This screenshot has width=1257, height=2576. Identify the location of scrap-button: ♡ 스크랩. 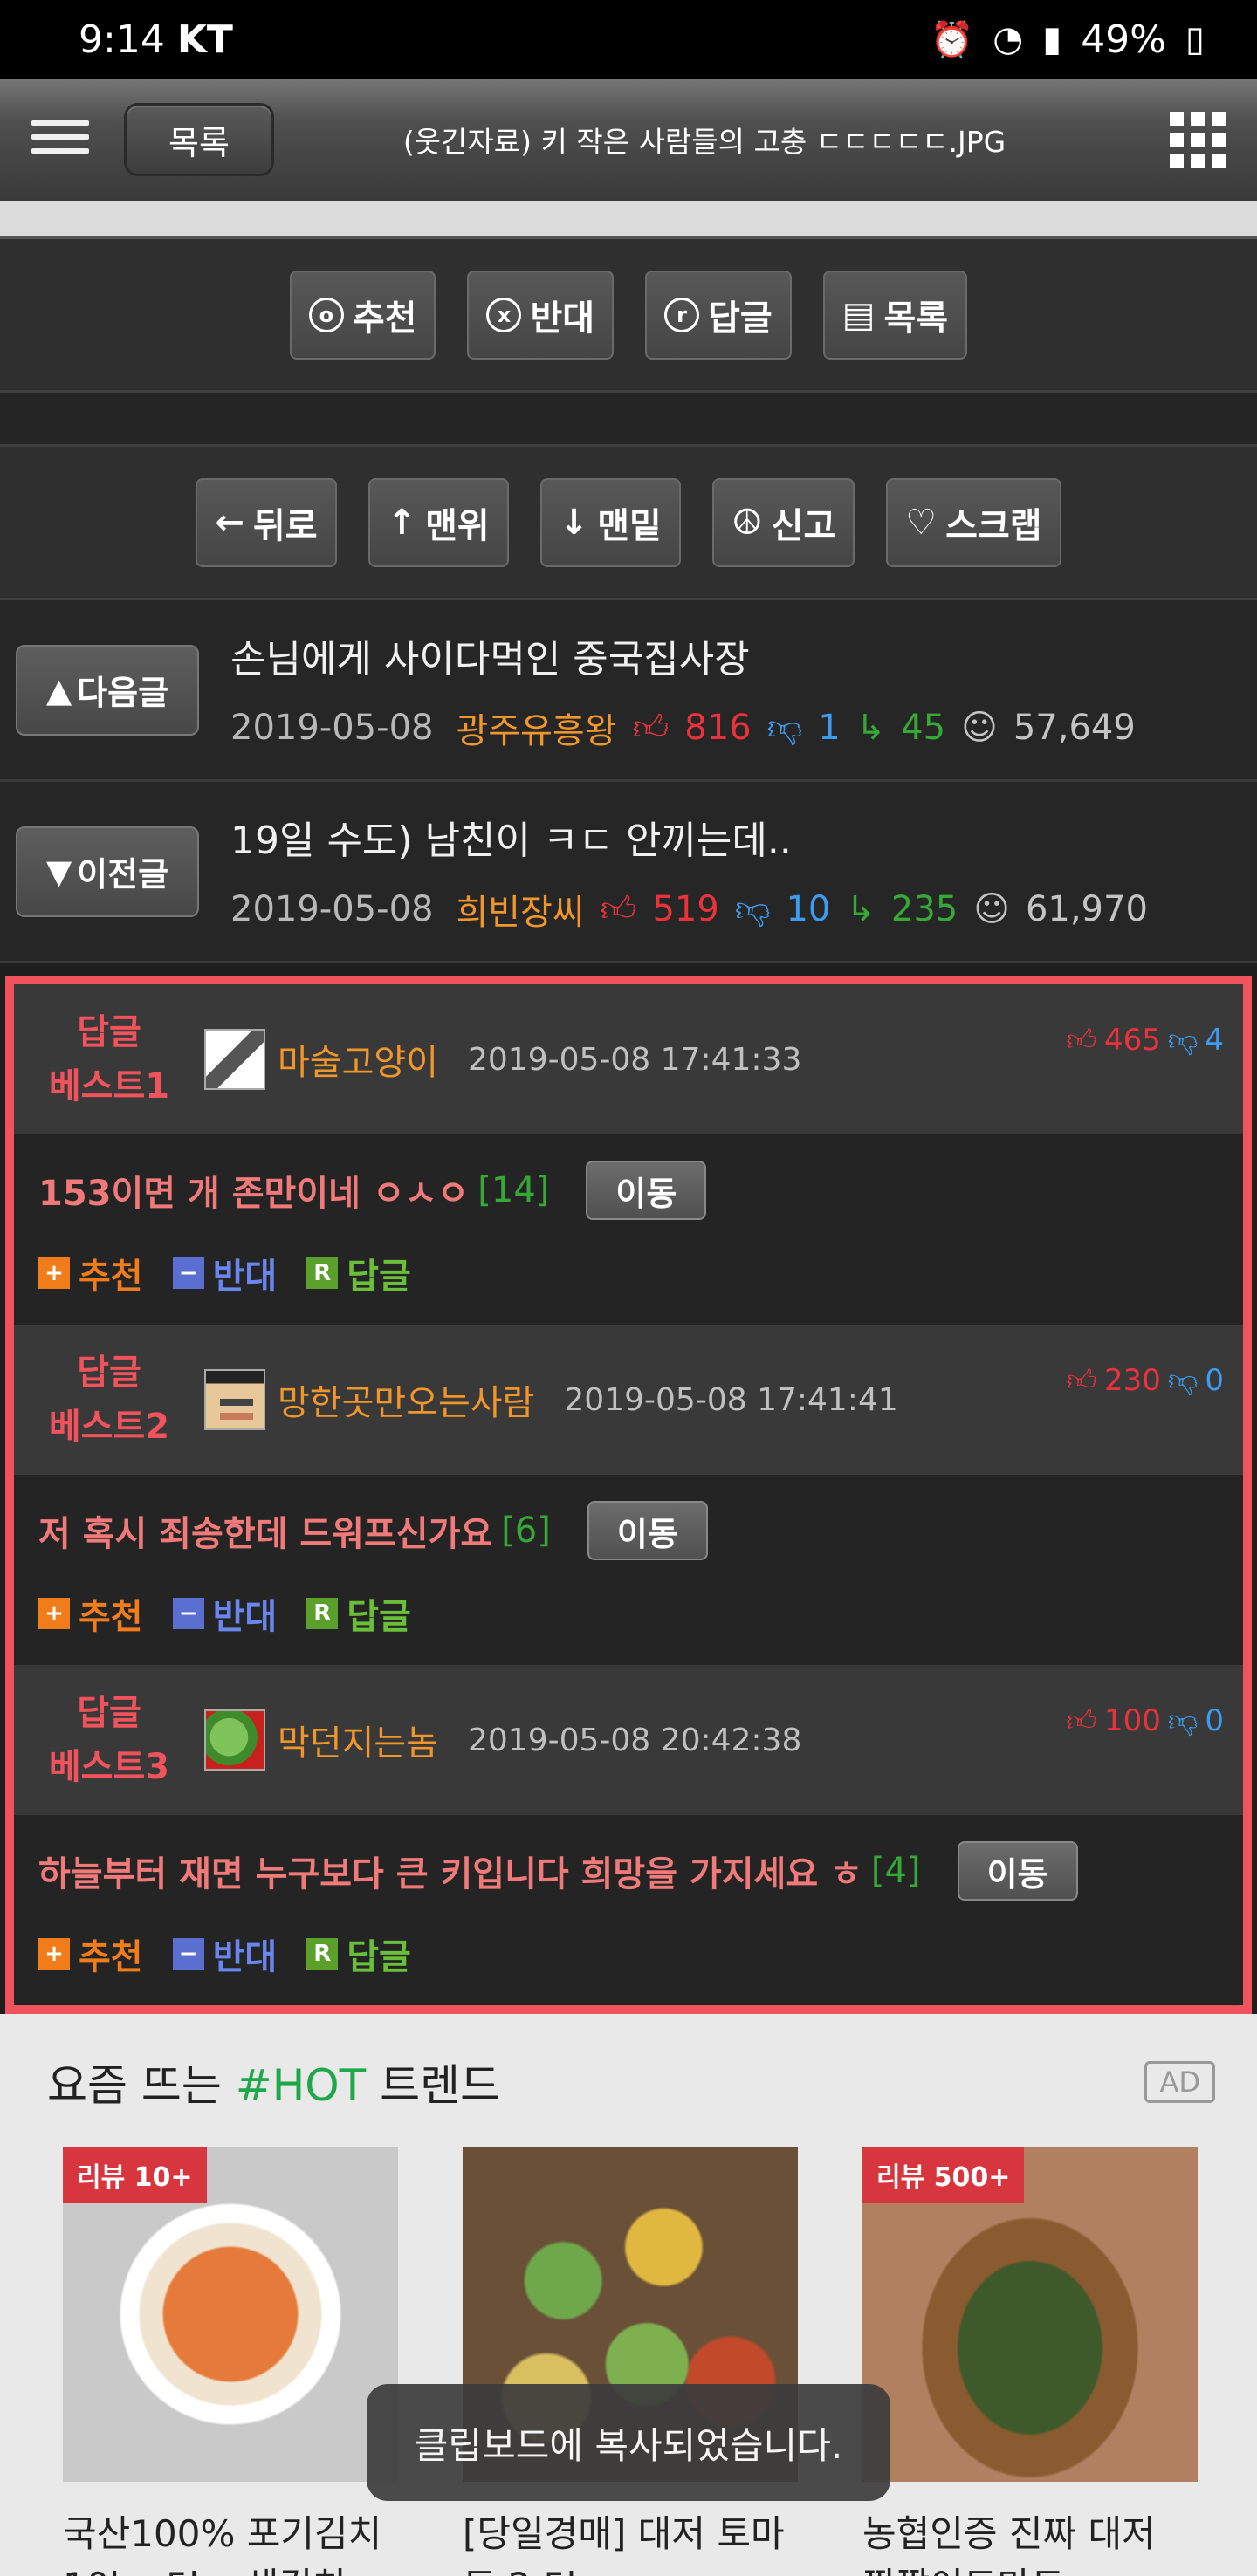
(974, 522).